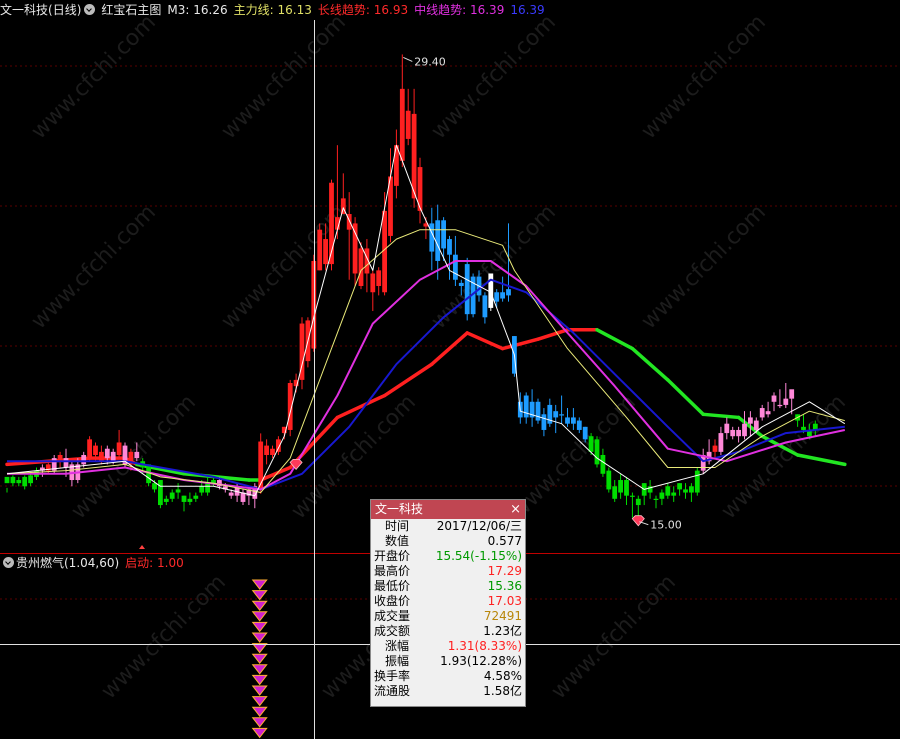  Describe the element at coordinates (478, 556) in the screenshot. I see `tooltip-row-value: 15.54(-1.15%)` at that location.